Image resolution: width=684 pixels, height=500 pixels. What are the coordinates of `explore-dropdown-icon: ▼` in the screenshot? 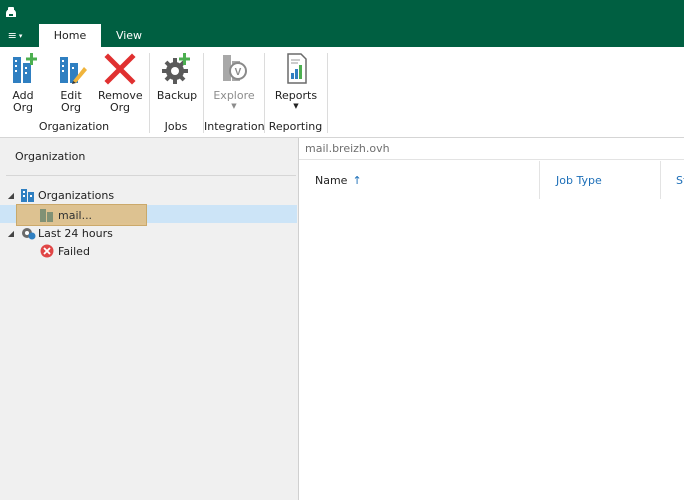 It's located at (234, 106).